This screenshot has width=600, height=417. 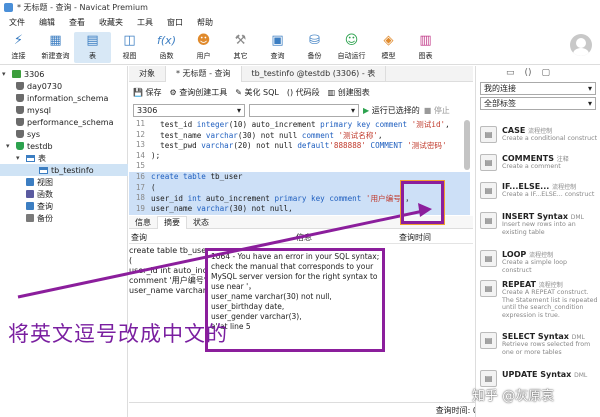 What do you see at coordinates (295, 300) in the screenshot?
I see `highlight-box-error` at bounding box center [295, 300].